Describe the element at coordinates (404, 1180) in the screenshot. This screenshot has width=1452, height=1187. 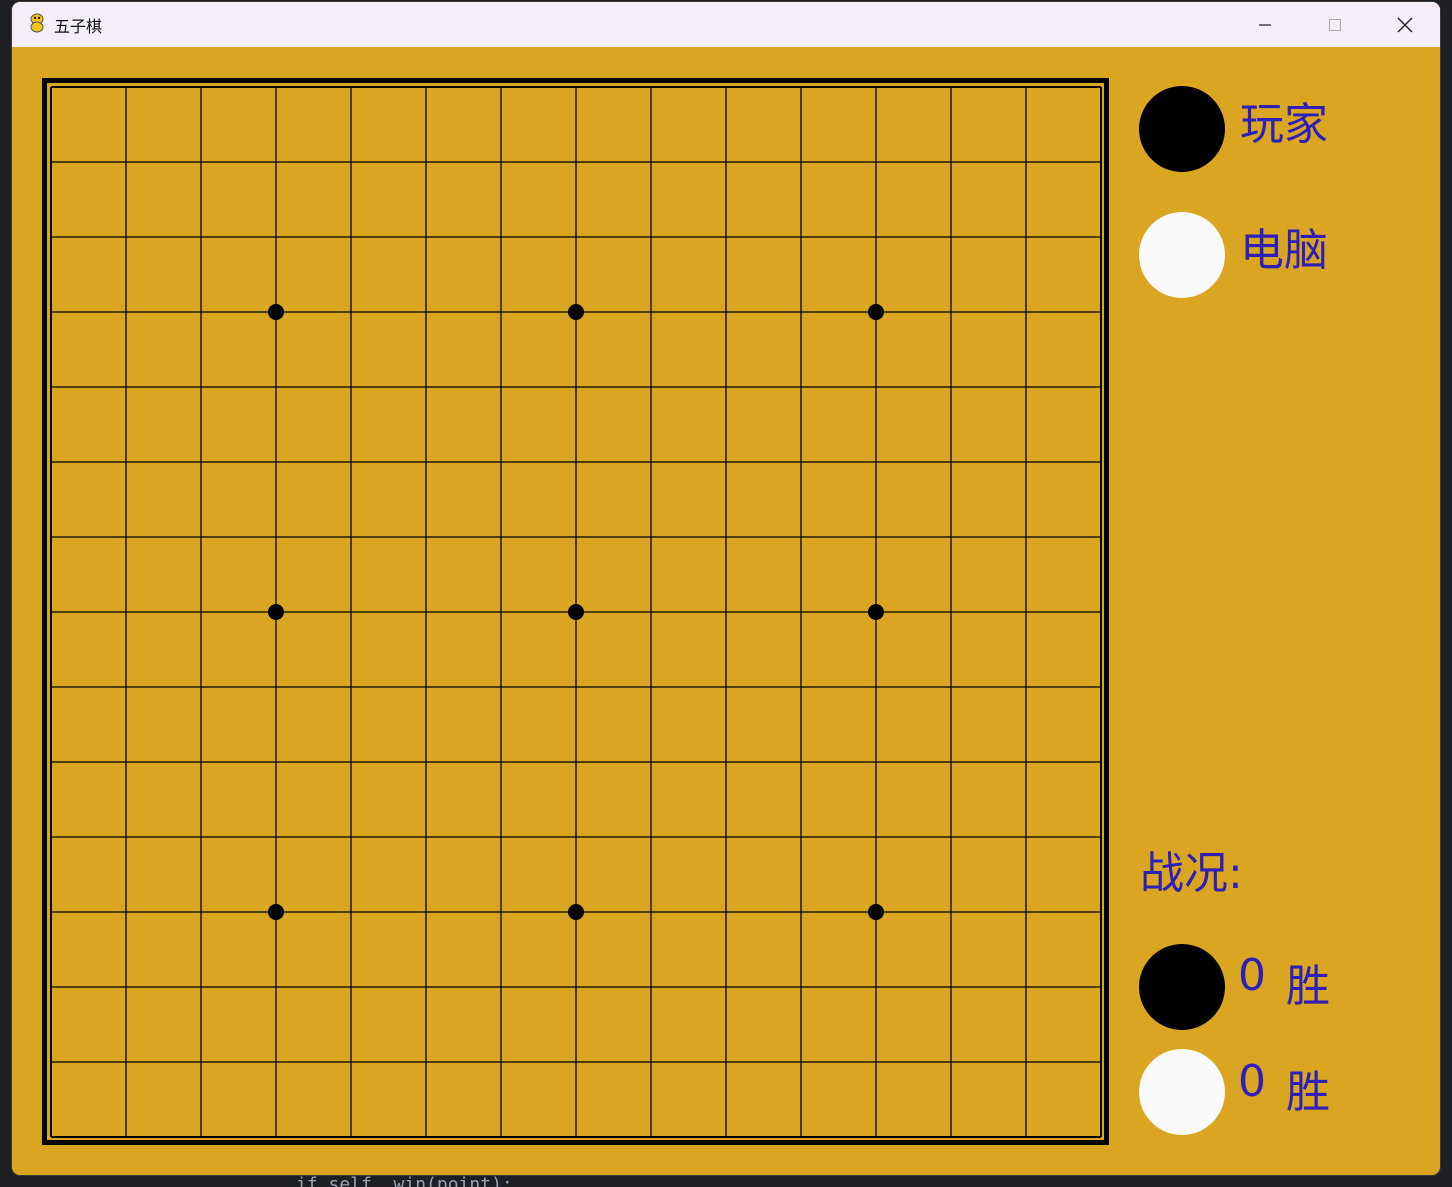
I see `background-code-snippet: if self._win(point):` at that location.